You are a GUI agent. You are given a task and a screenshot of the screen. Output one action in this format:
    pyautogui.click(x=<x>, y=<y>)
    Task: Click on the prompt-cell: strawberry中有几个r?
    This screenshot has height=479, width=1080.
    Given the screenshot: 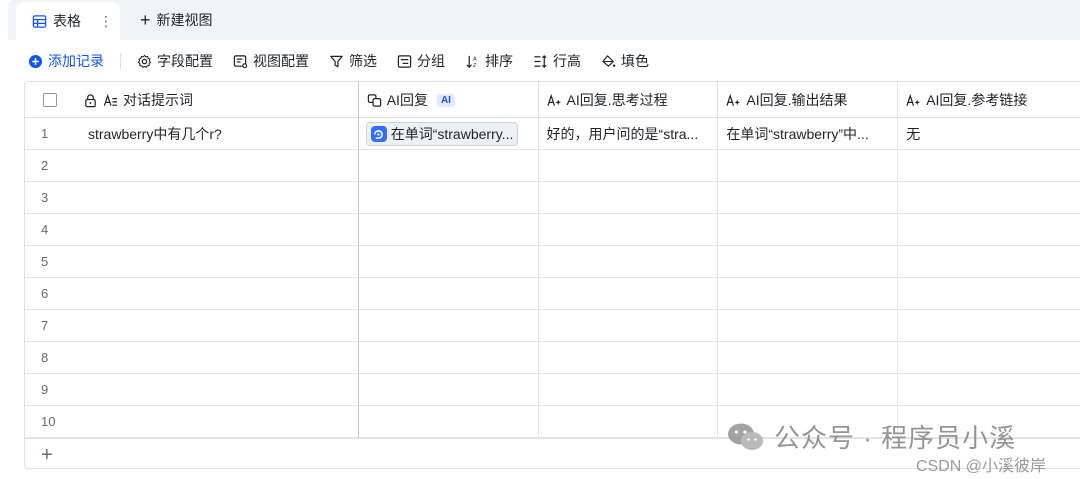 What is the action you would take?
    pyautogui.click(x=217, y=134)
    